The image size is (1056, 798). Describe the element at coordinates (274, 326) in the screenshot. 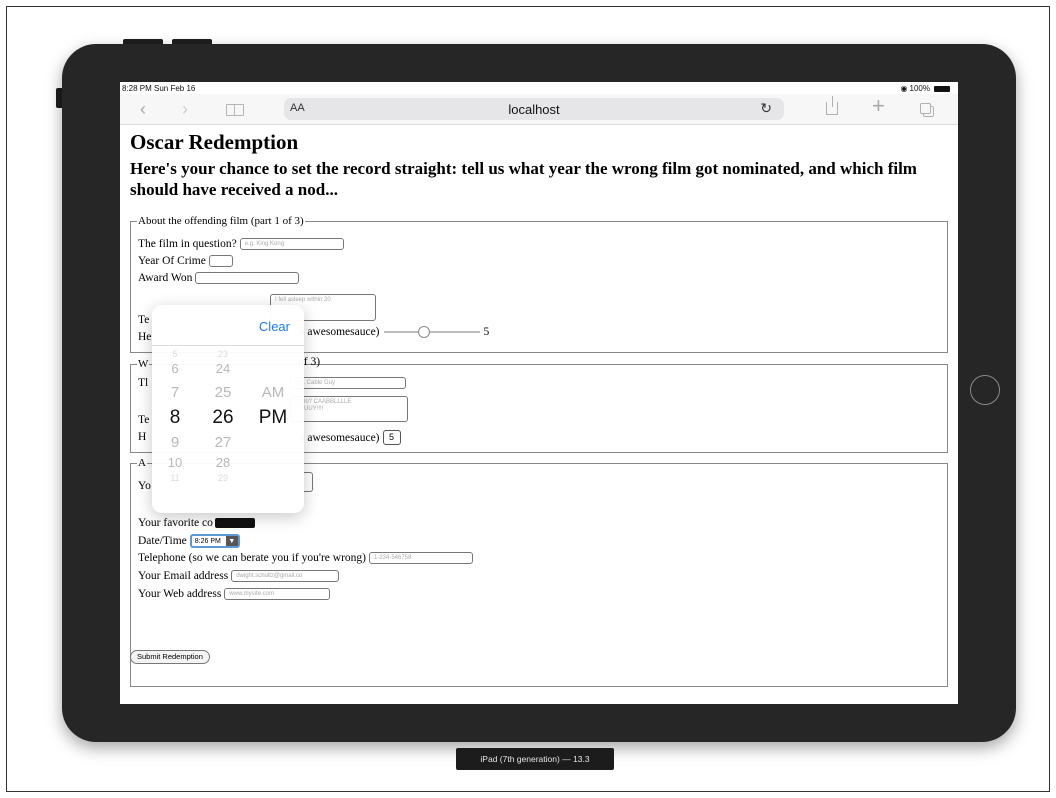

I see `clear-button: Clear` at that location.